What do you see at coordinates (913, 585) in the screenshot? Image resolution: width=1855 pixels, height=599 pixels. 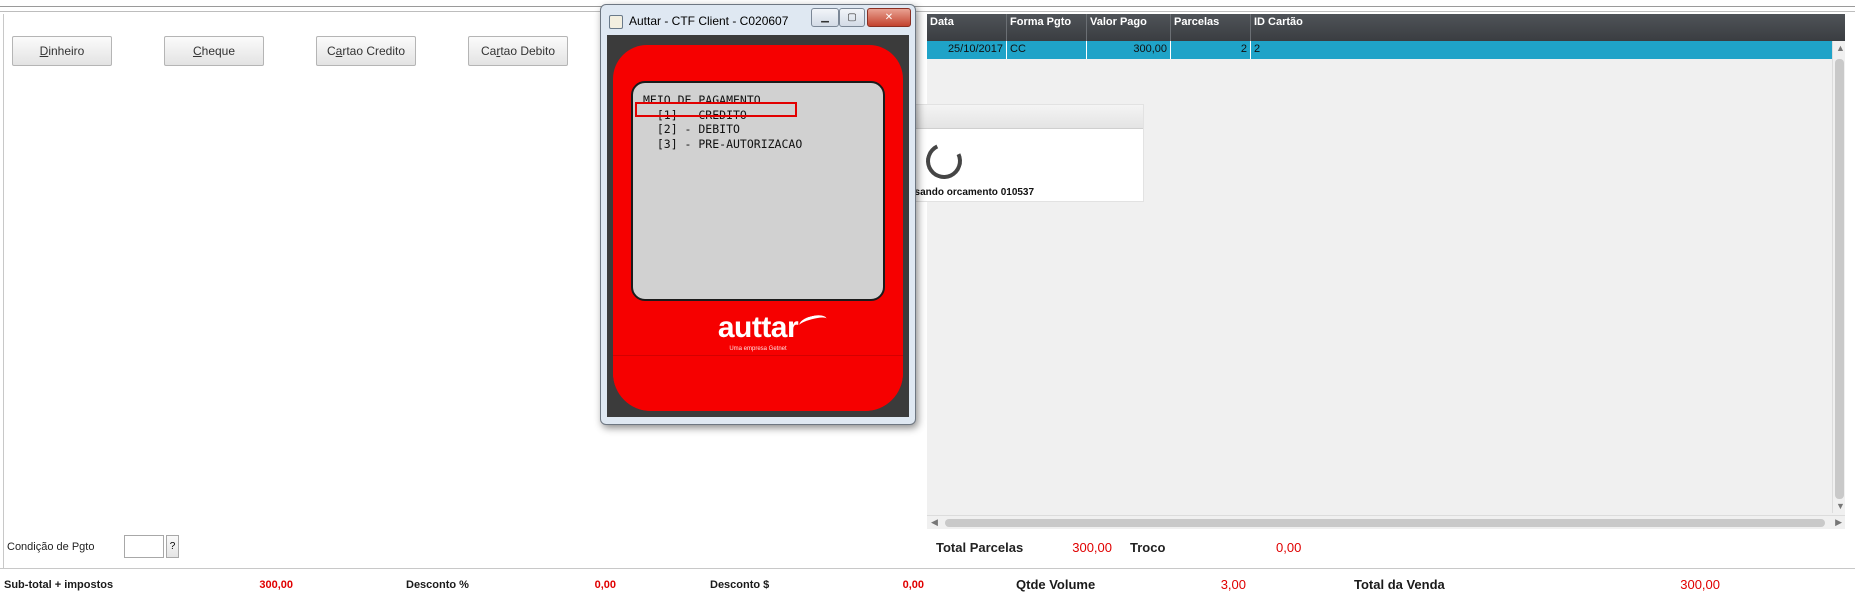 I see `desconto-valor-value: 0,00` at bounding box center [913, 585].